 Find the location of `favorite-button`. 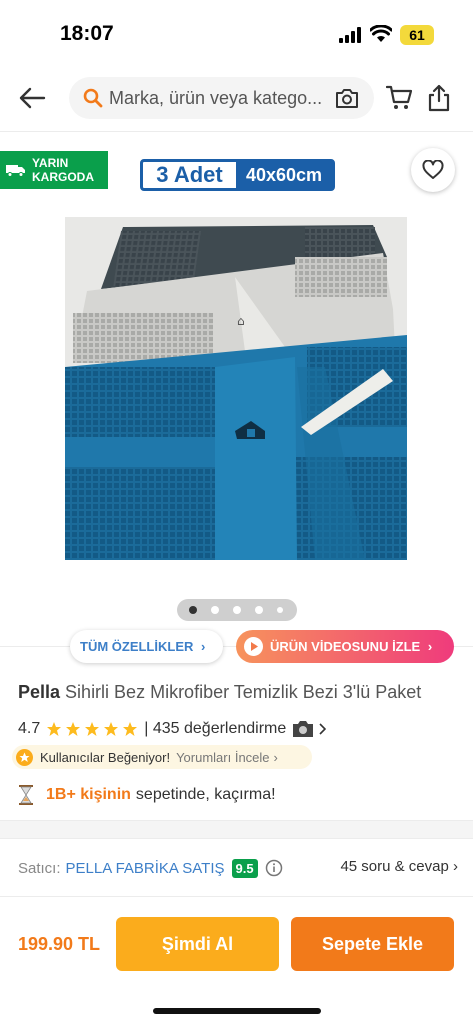

favorite-button is located at coordinates (433, 170).